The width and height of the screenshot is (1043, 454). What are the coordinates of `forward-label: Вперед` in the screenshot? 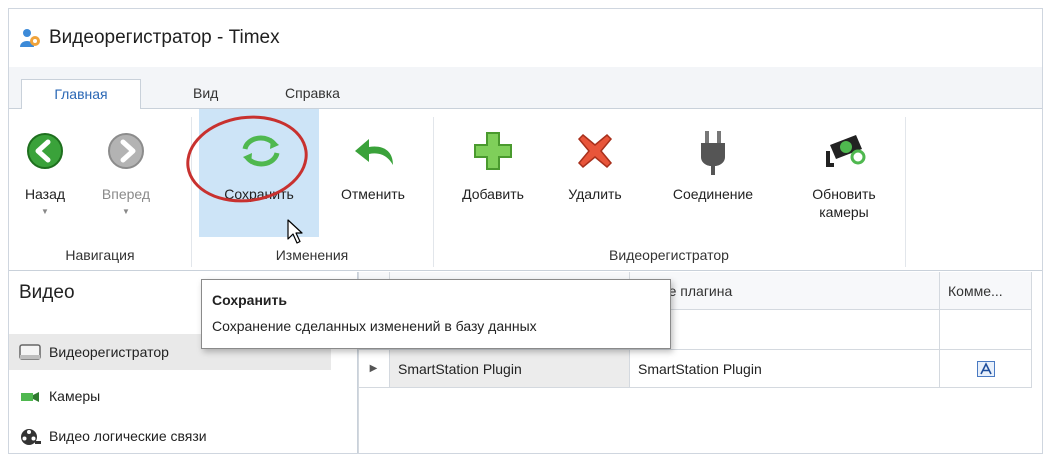 It's located at (126, 194).